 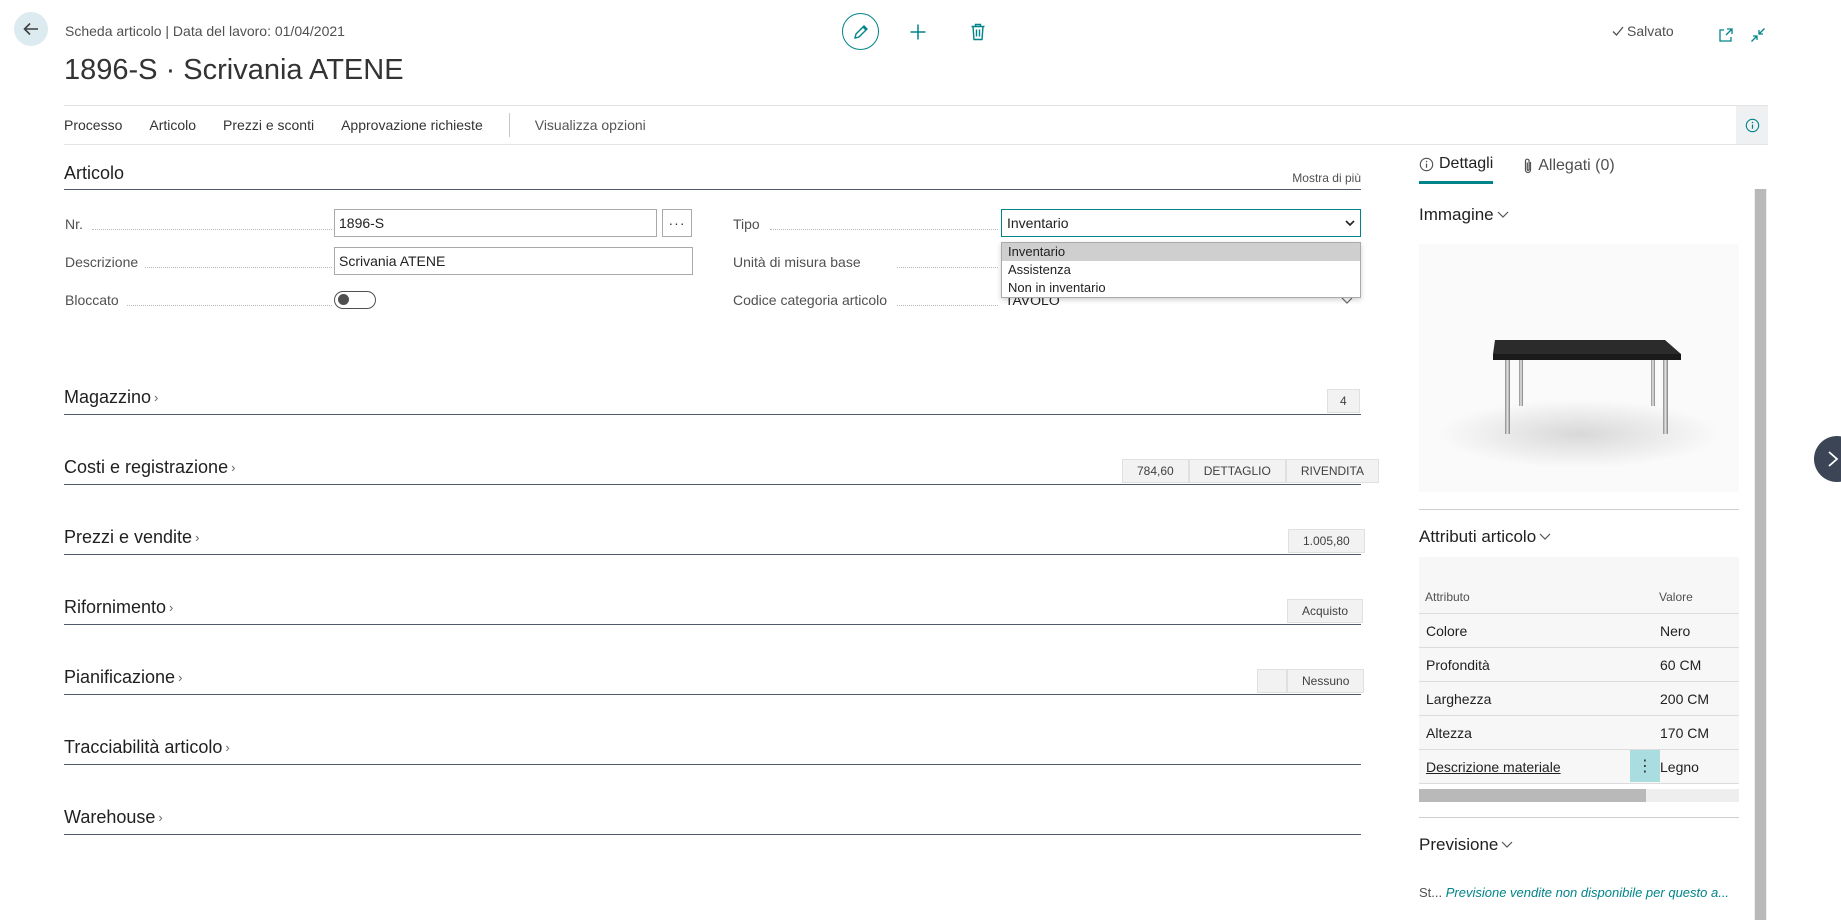 What do you see at coordinates (1579, 585) in the screenshot?
I see `attributes-table-header: Attributo Valore` at bounding box center [1579, 585].